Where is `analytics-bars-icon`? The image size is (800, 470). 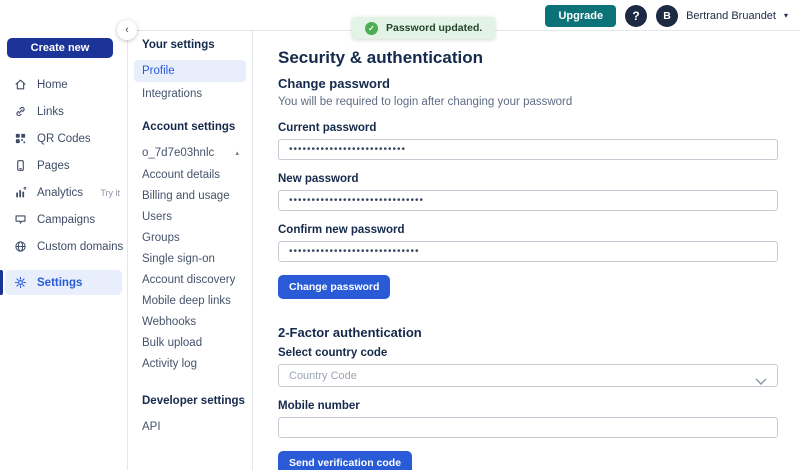
analytics-bars-icon is located at coordinates (20, 192).